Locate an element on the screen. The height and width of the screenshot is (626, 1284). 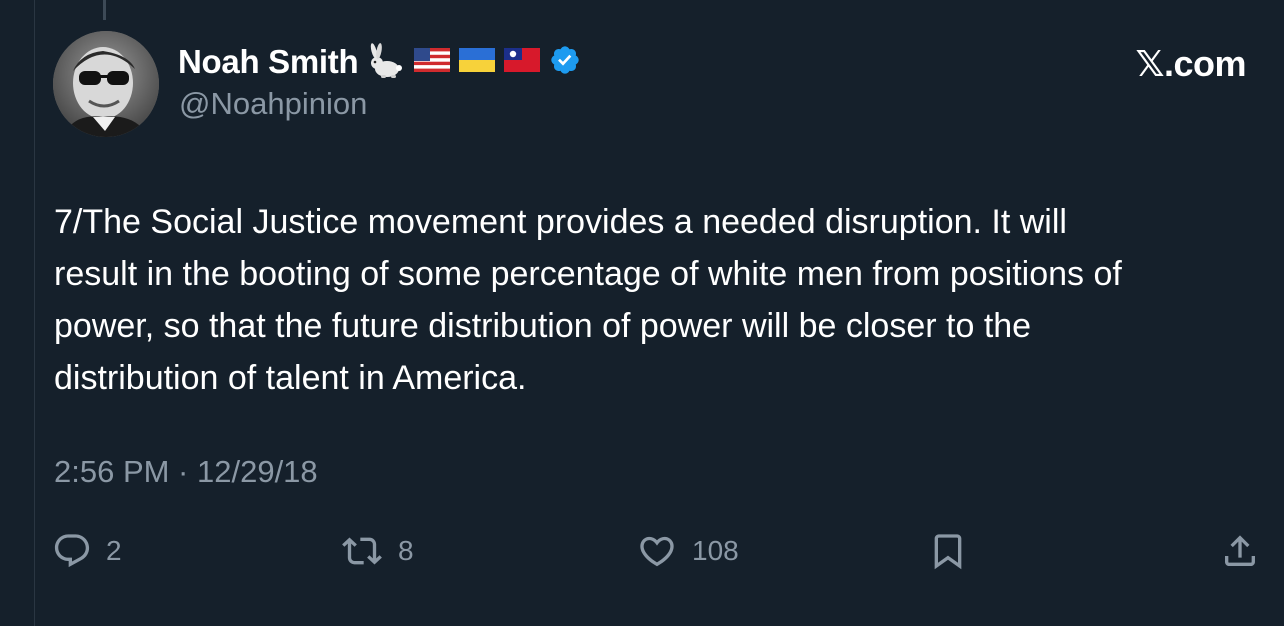
rabbit-icon is located at coordinates (386, 62).